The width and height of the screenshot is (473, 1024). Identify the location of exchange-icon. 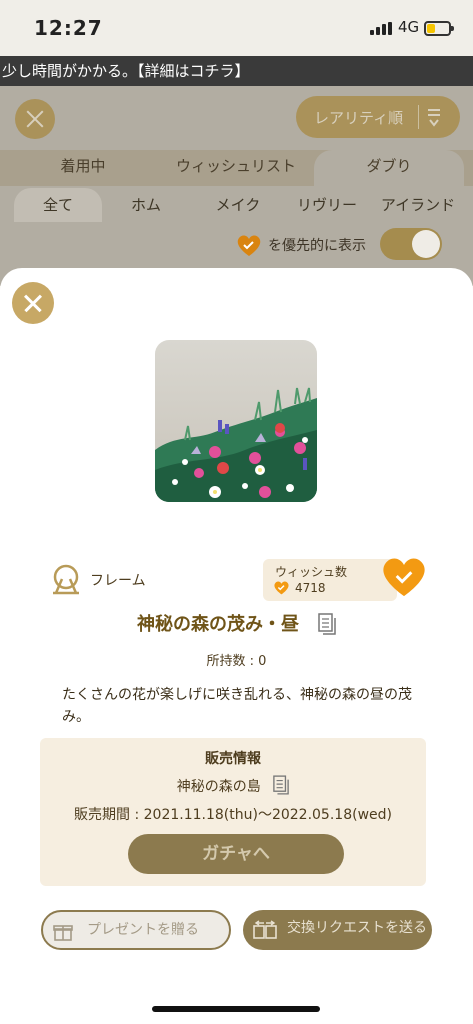
(265, 936).